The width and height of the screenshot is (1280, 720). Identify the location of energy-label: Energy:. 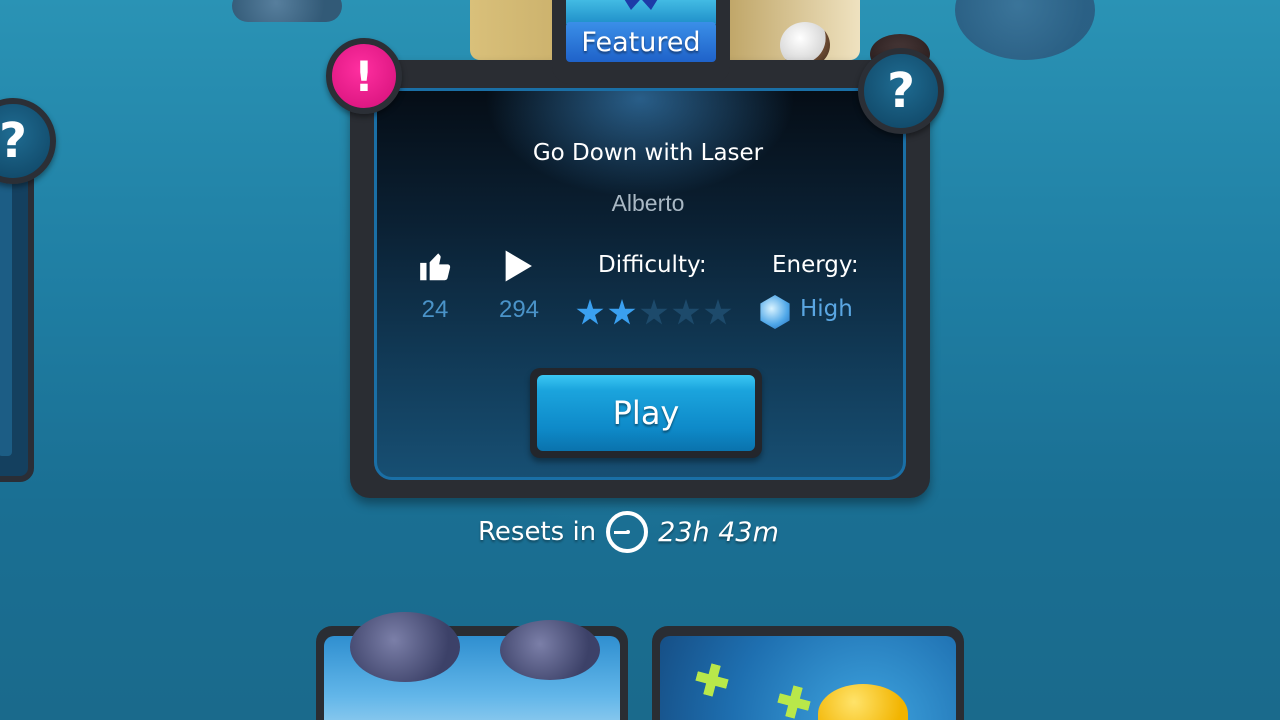
(815, 265).